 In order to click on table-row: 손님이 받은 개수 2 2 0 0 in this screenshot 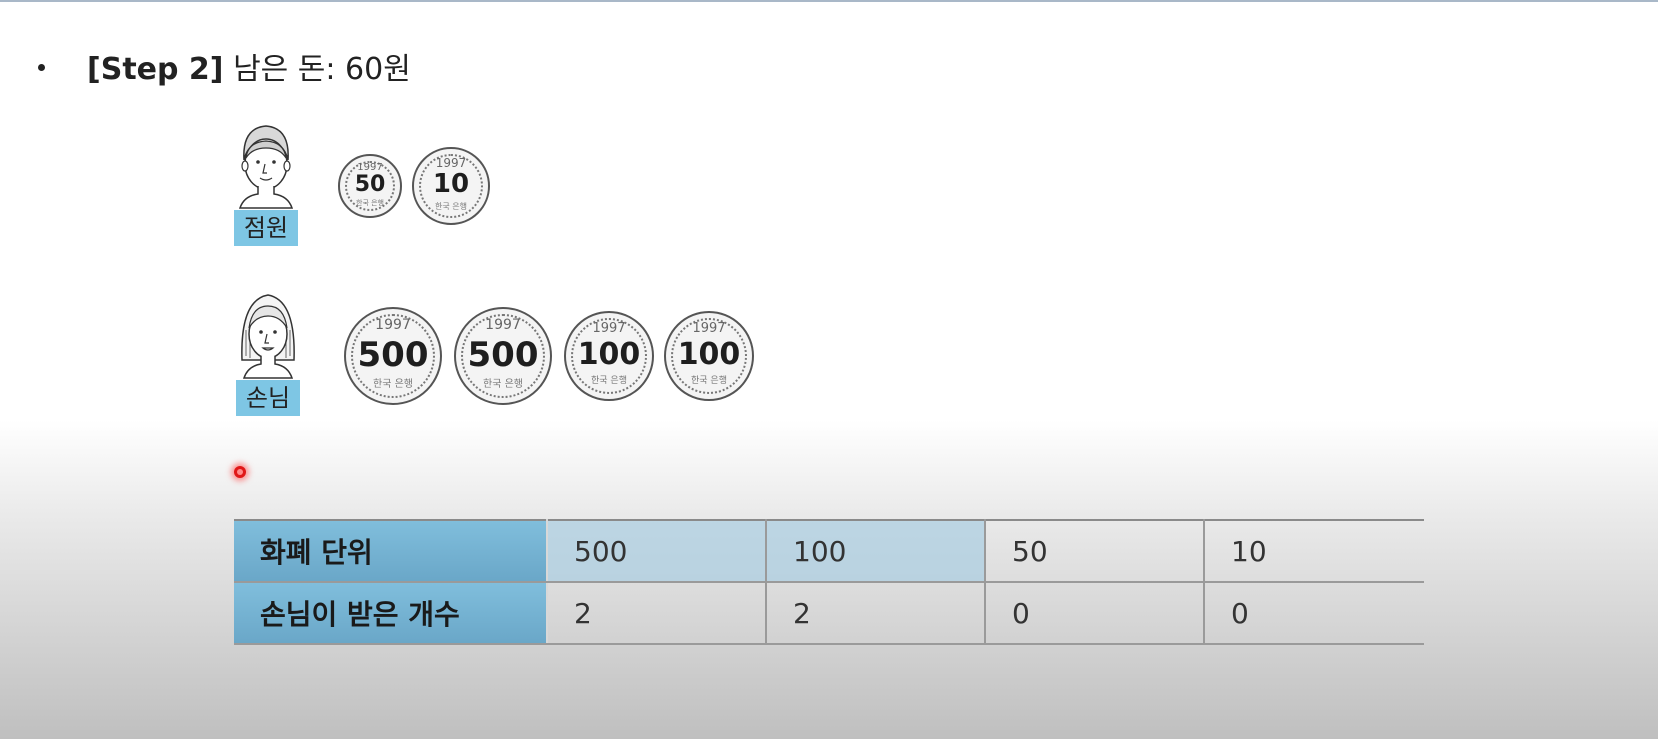, I will do `click(829, 613)`.